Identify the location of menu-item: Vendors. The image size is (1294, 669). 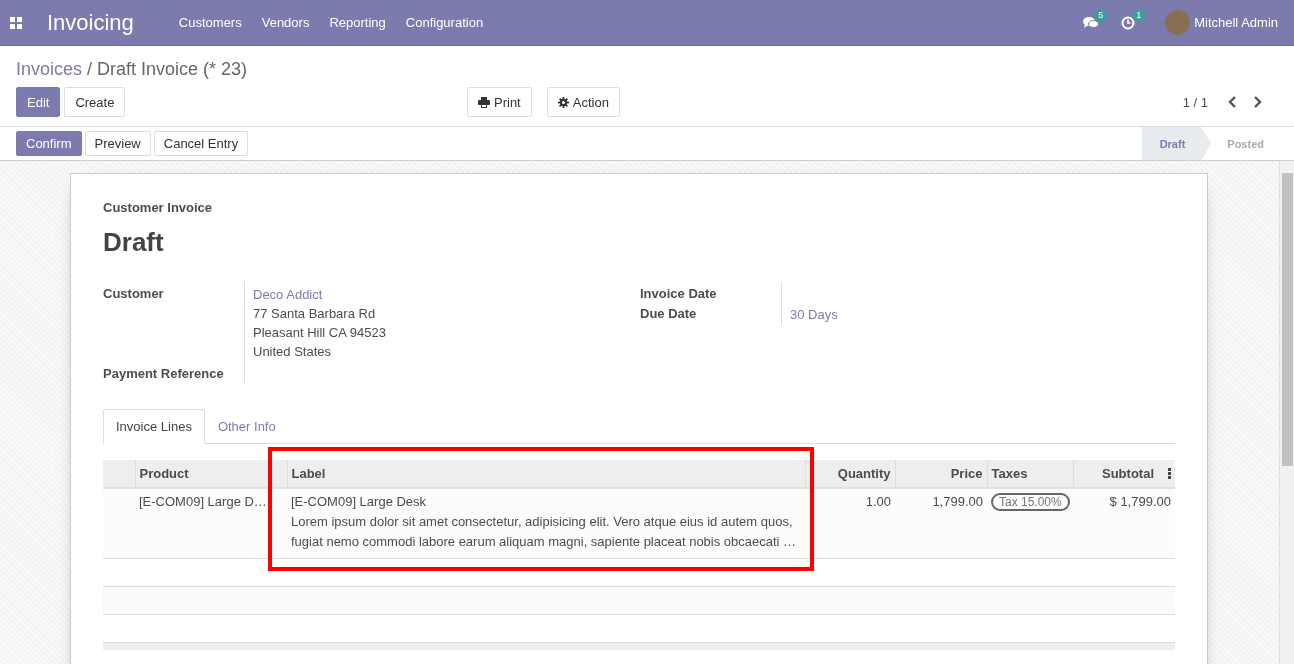
(285, 22).